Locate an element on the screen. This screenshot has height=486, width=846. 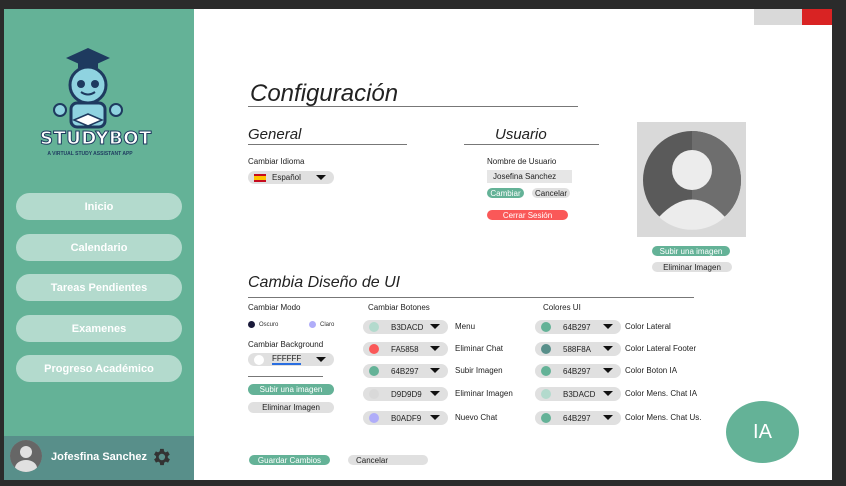
logout-button: Cerrar Sesión is located at coordinates (527, 215).